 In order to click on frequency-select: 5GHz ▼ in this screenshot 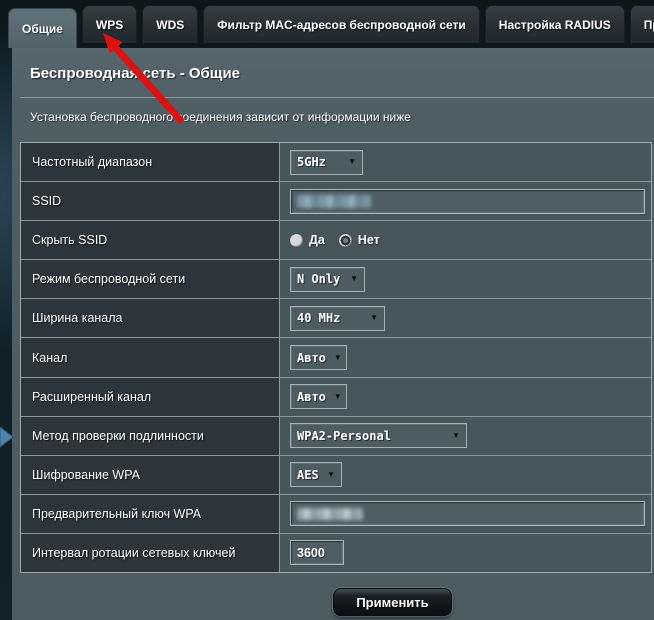, I will do `click(326, 162)`.